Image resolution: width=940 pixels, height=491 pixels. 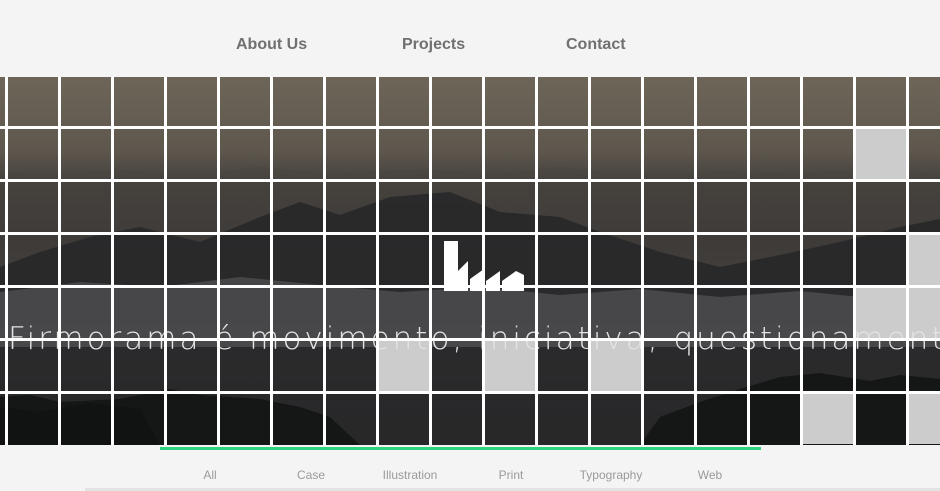 What do you see at coordinates (611, 475) in the screenshot?
I see `filter-typography: Typography` at bounding box center [611, 475].